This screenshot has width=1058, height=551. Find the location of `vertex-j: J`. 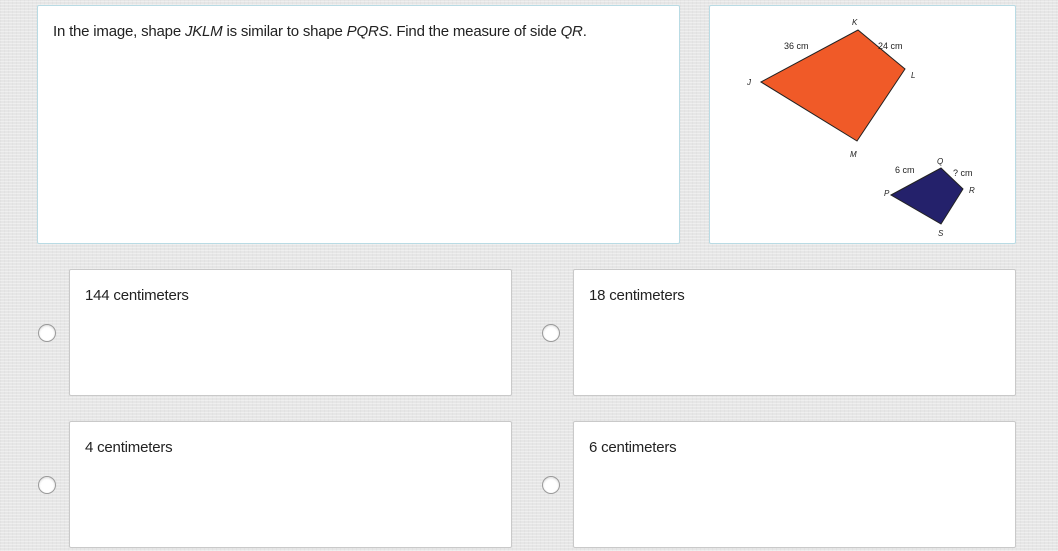

vertex-j: J is located at coordinates (749, 82).